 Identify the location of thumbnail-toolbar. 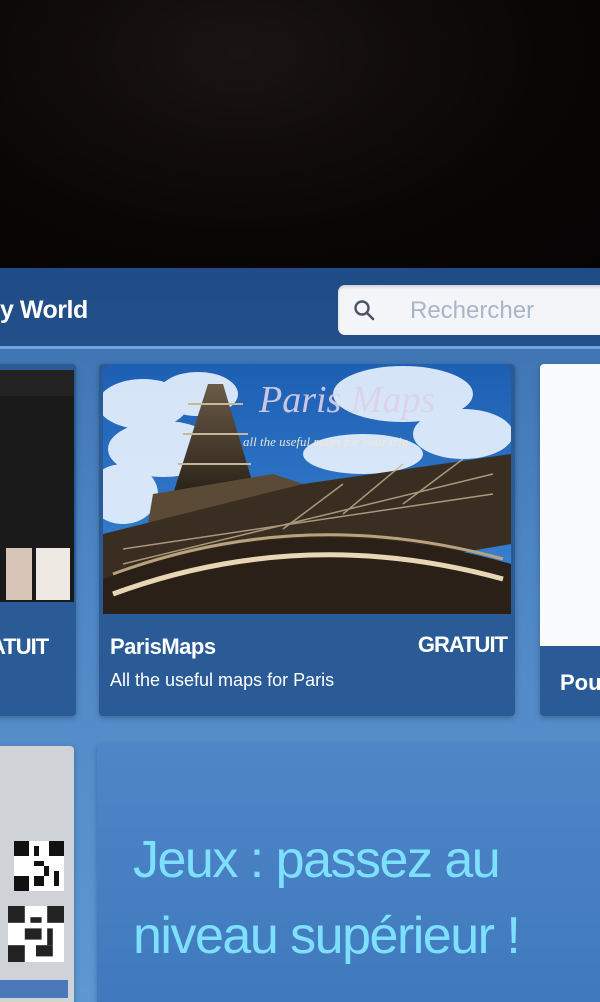
(37, 383).